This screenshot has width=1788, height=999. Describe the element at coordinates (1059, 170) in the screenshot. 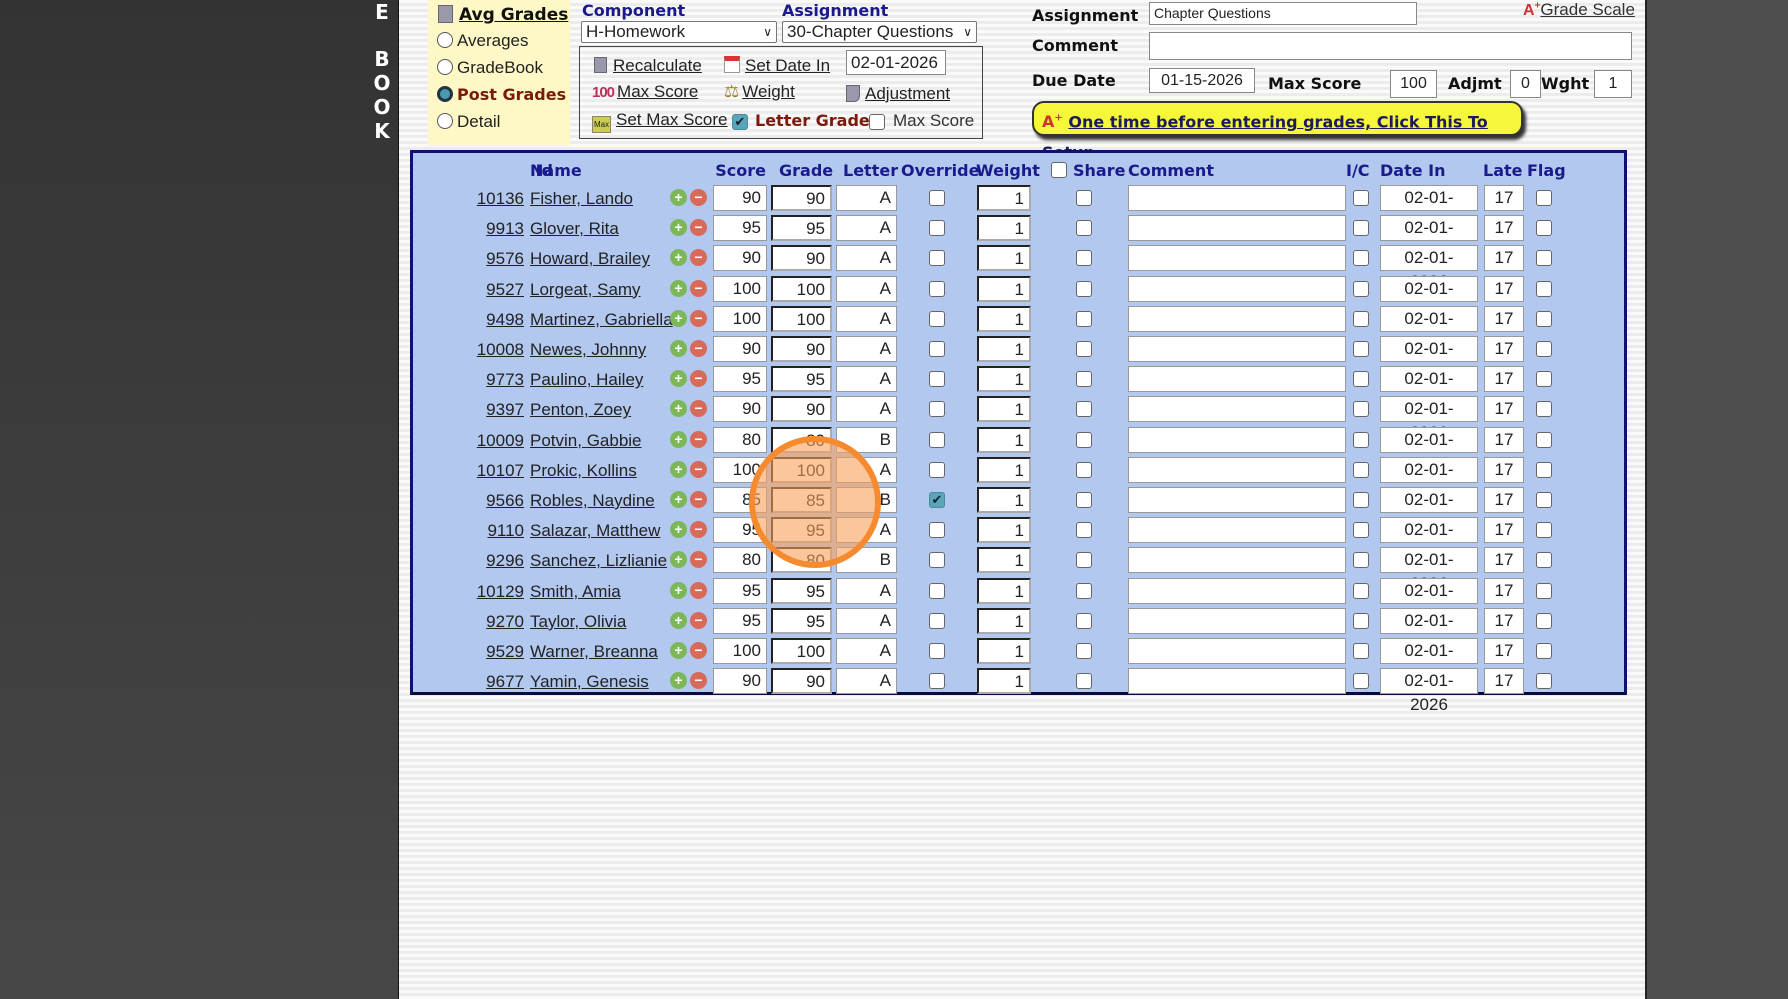

I see `share-all-checkbox` at that location.